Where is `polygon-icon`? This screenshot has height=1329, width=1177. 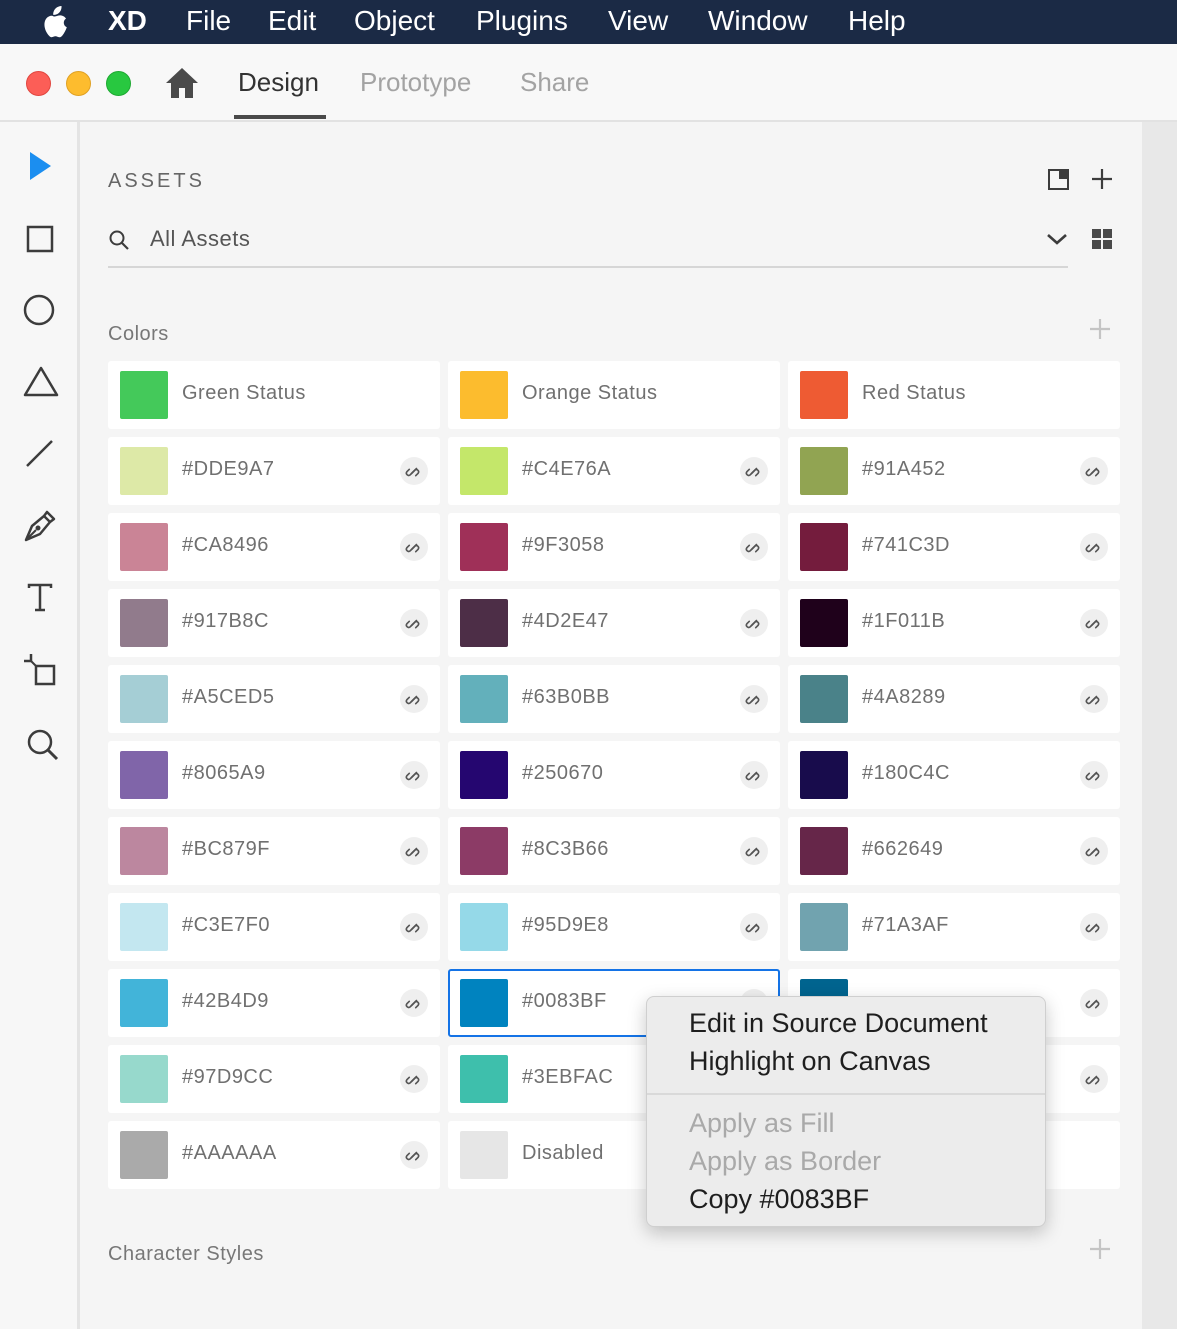
polygon-icon is located at coordinates (40, 382).